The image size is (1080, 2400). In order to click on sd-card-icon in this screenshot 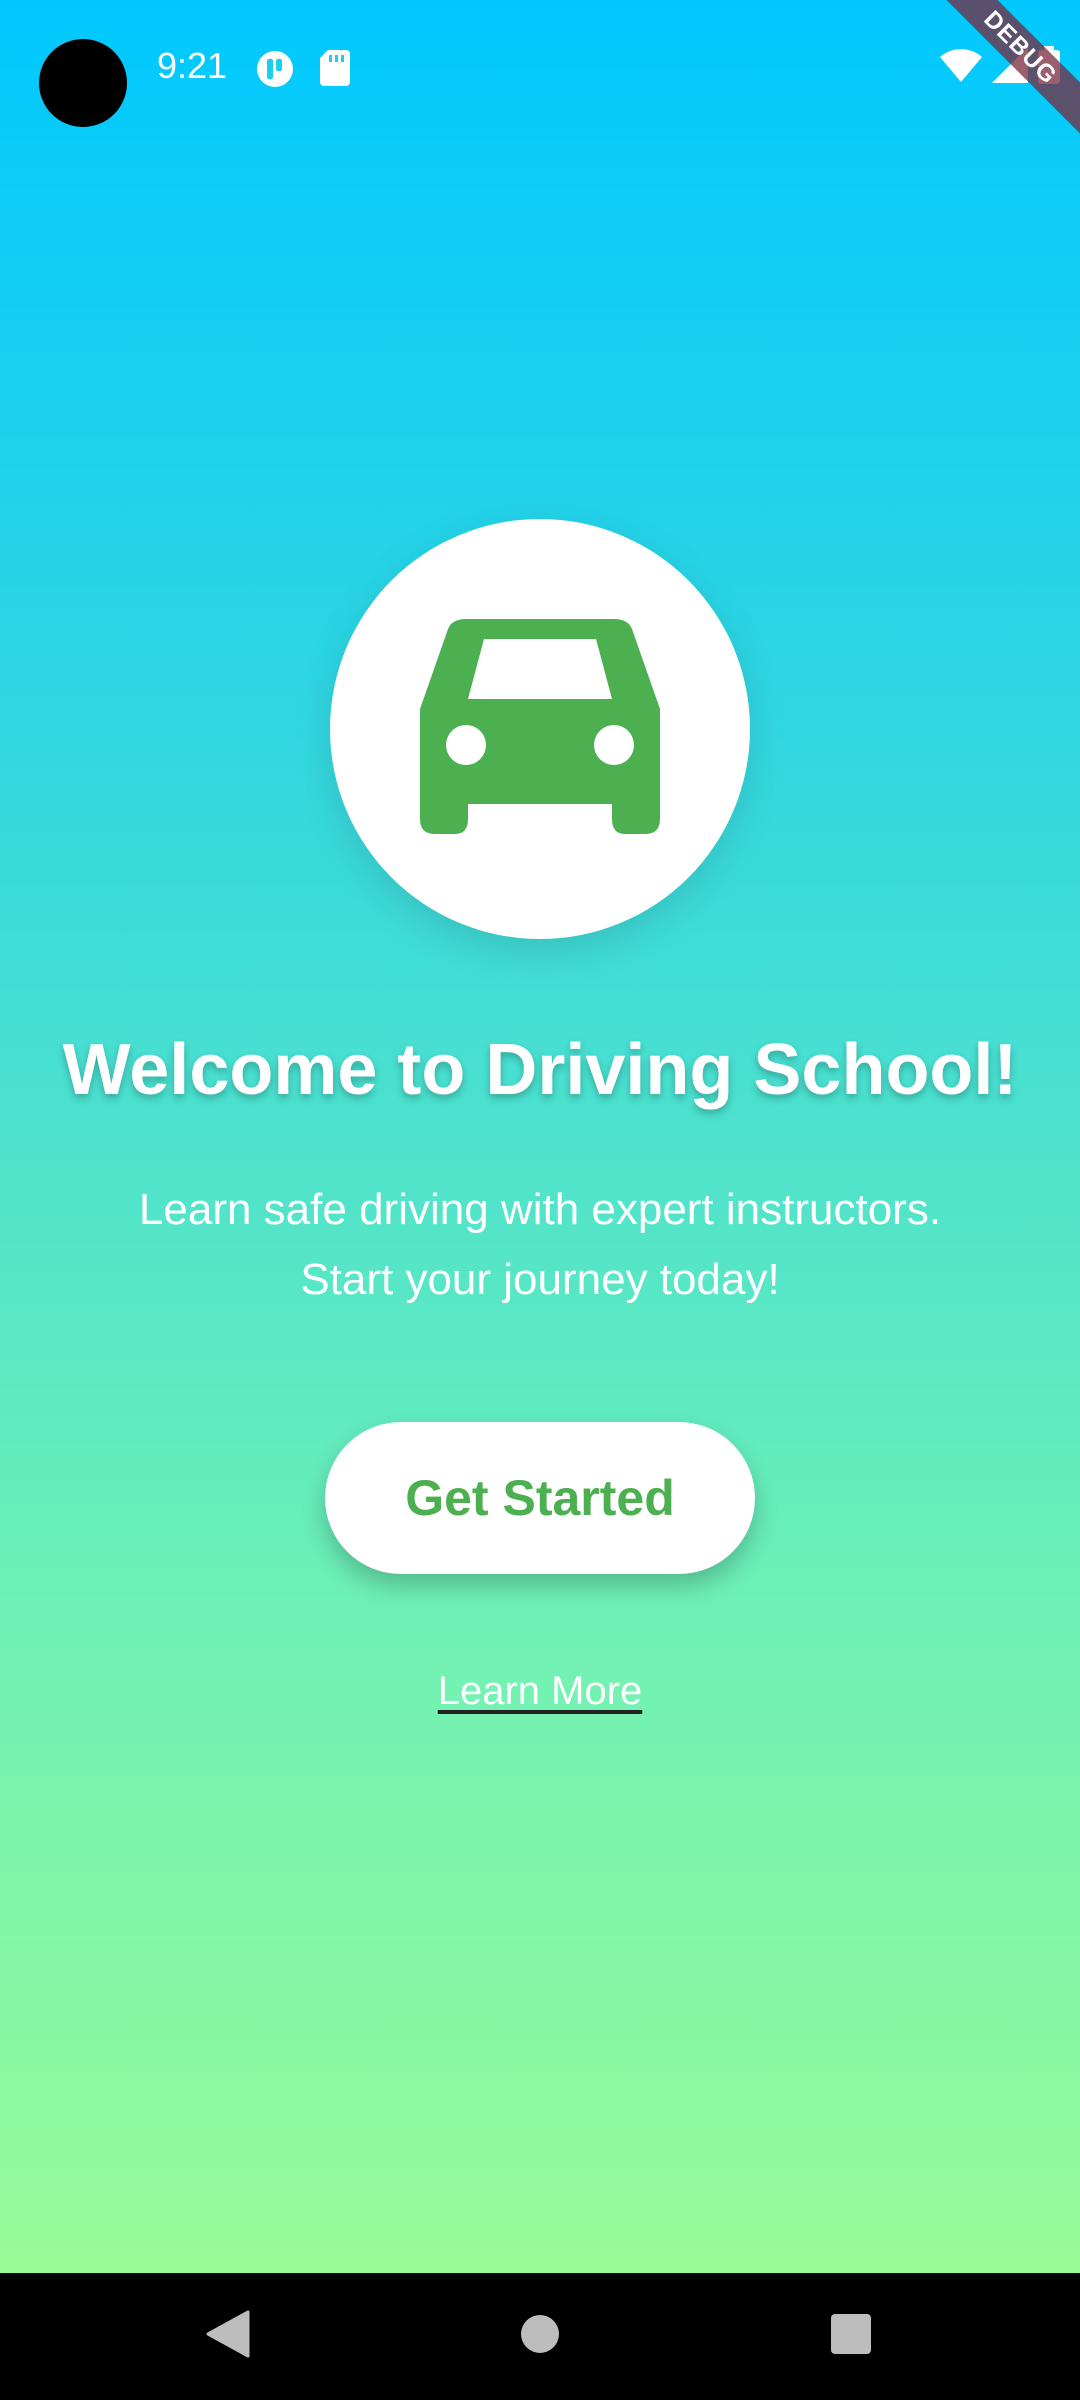, I will do `click(335, 70)`.